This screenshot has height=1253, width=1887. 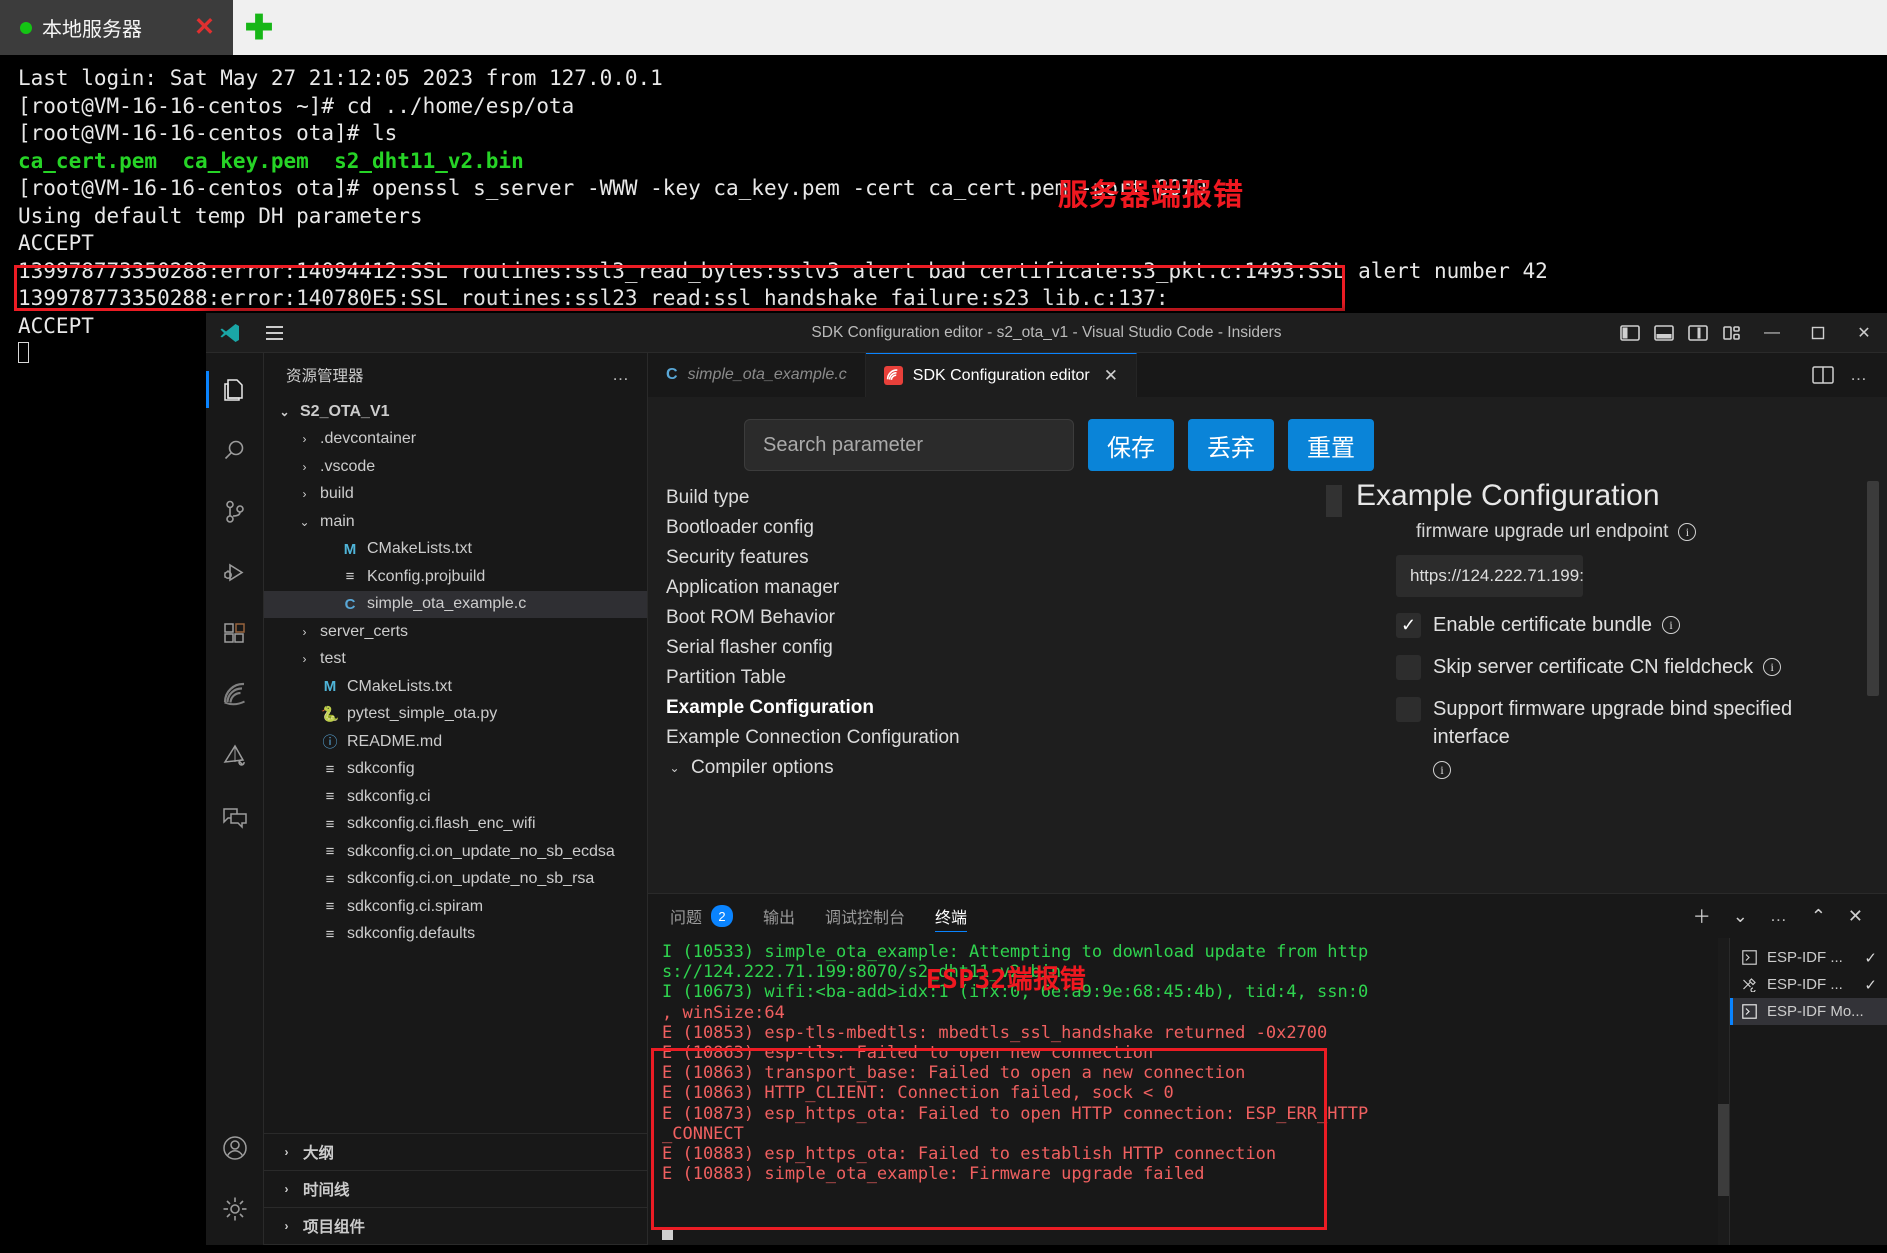 I want to click on sidebar-item-chat, so click(x=235, y=816).